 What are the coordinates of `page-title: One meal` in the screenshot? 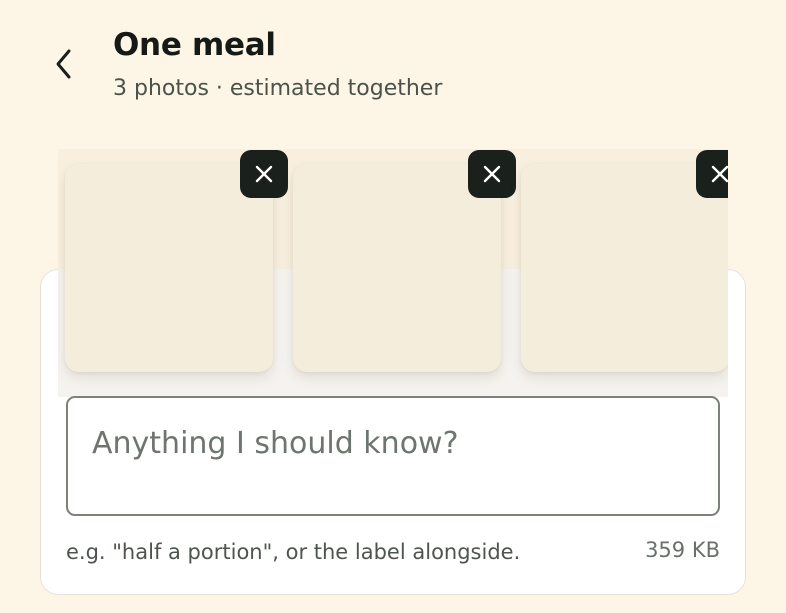 It's located at (194, 45).